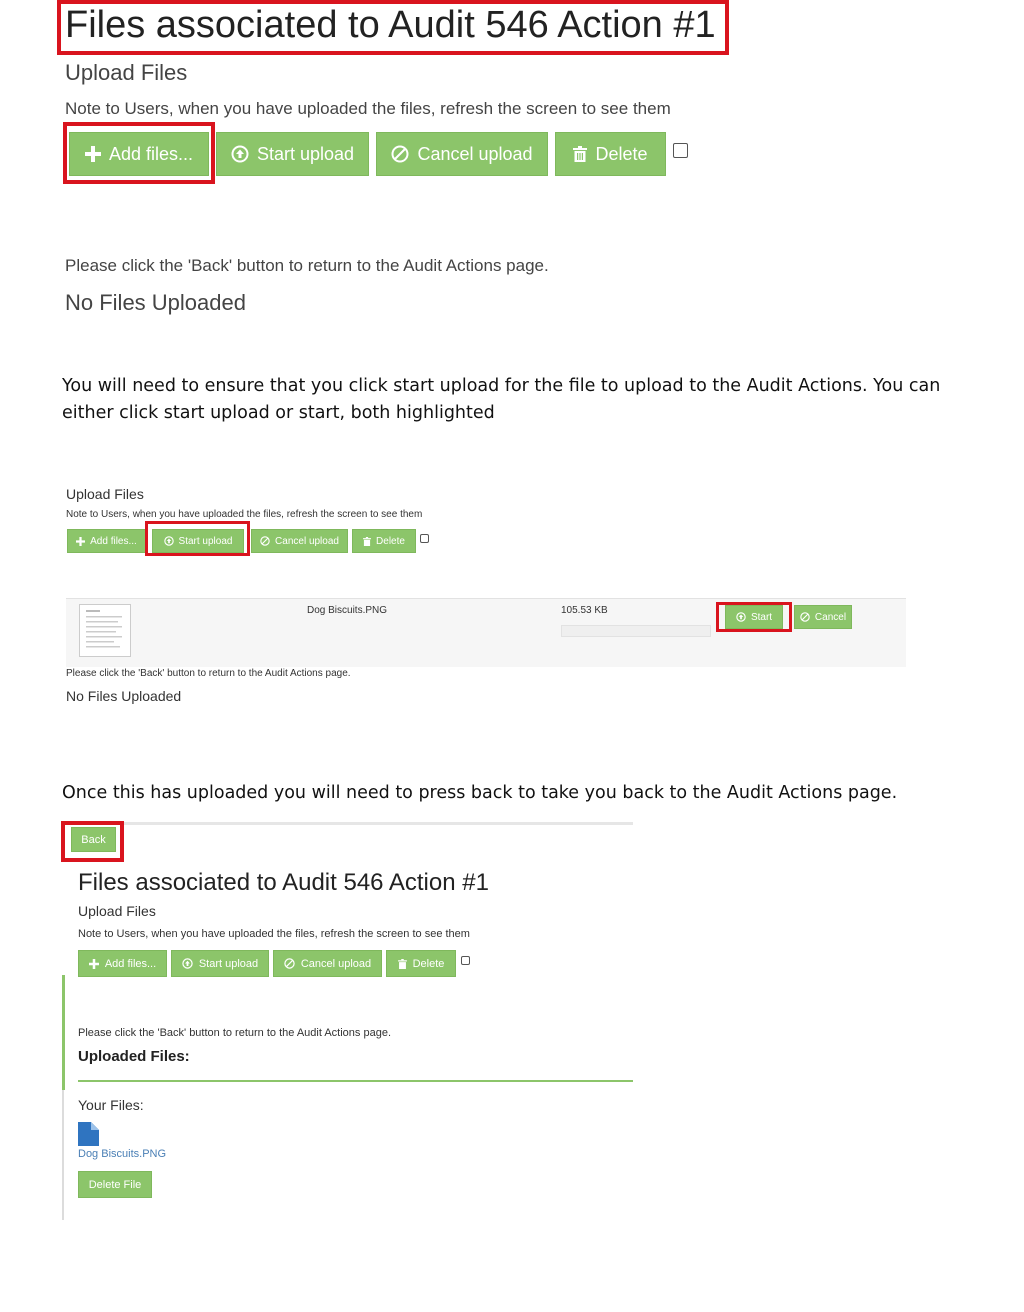  I want to click on cancel-button: Cancel, so click(823, 617).